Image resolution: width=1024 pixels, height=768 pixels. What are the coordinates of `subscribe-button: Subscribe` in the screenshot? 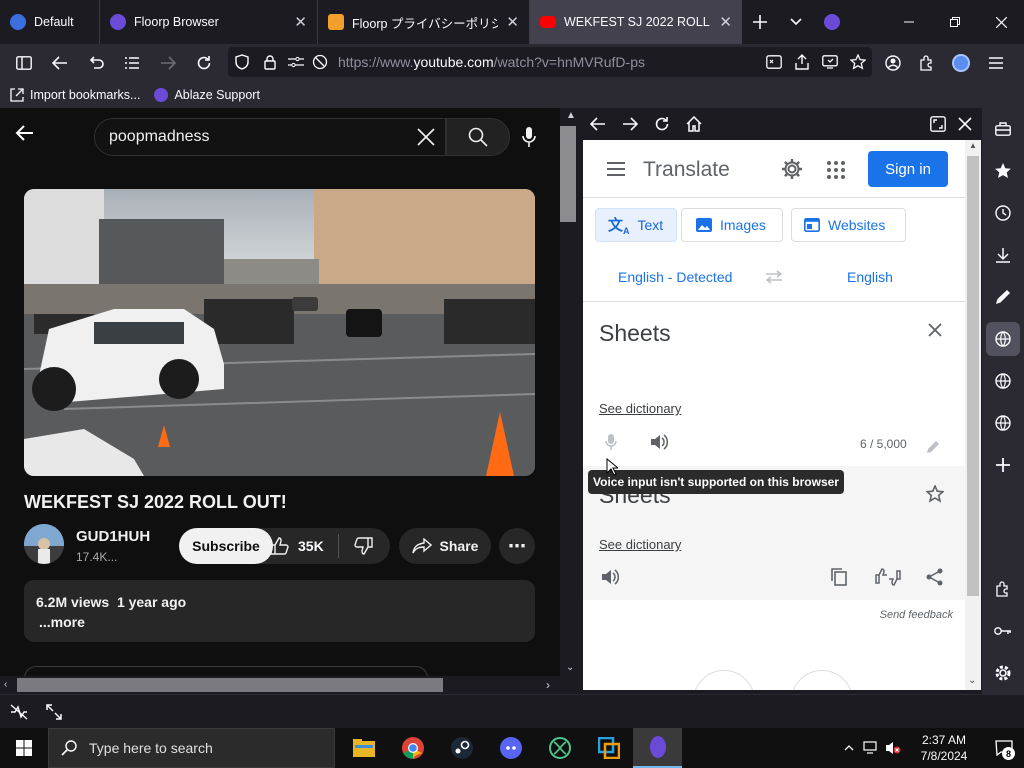 It's located at (226, 546).